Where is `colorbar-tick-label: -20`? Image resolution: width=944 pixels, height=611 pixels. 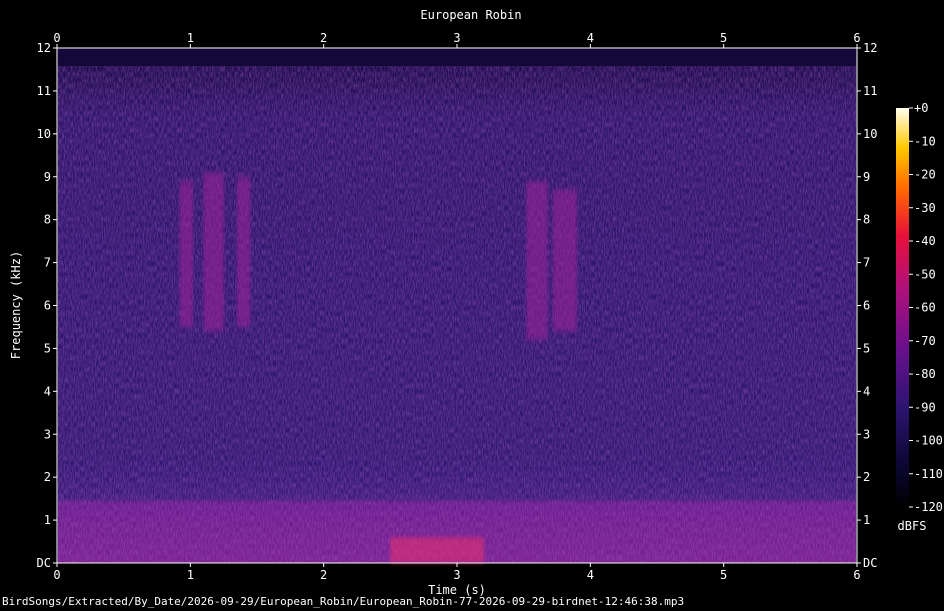
colorbar-tick-label: -20 is located at coordinates (925, 175).